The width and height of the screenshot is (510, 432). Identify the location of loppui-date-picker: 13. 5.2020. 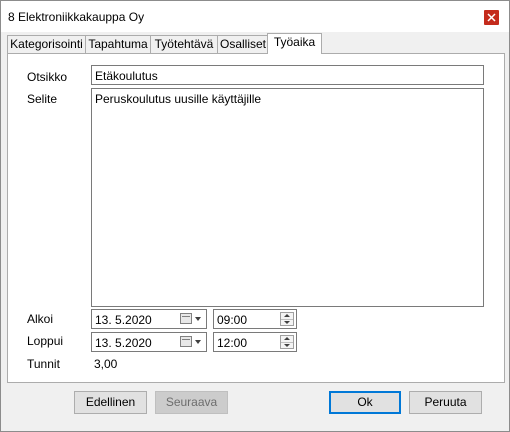
(149, 342).